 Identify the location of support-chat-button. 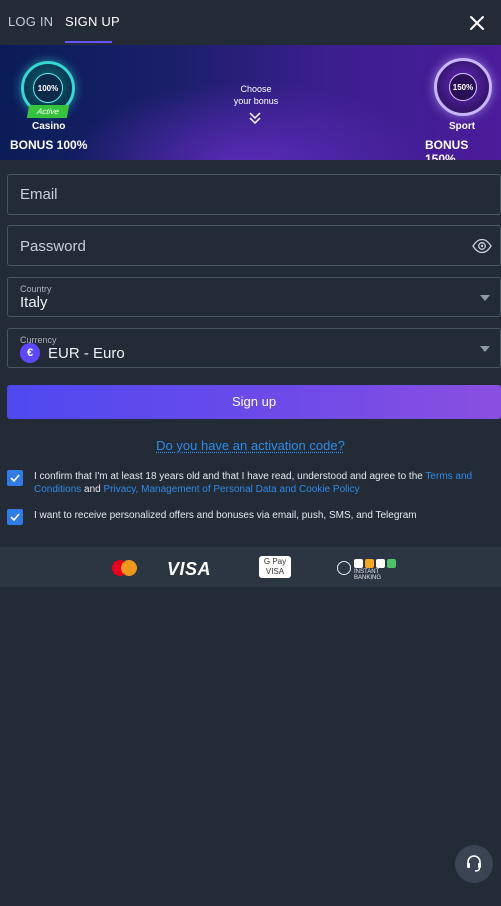
(474, 864).